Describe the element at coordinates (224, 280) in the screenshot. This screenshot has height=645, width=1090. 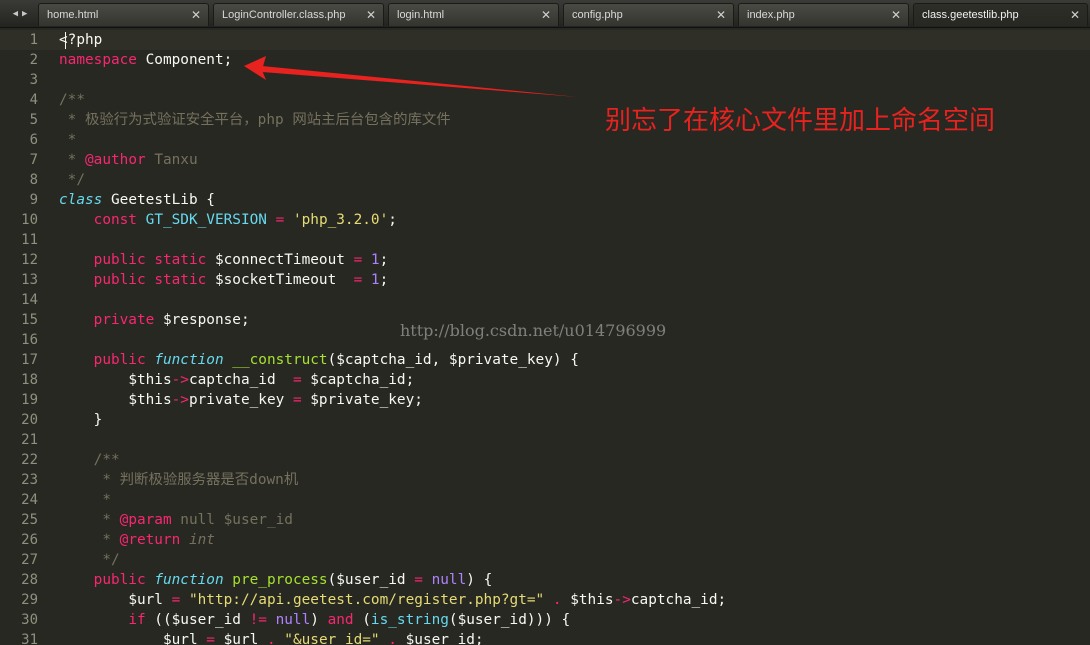
I see `code-line: public static $socketTimeout = 1;` at that location.